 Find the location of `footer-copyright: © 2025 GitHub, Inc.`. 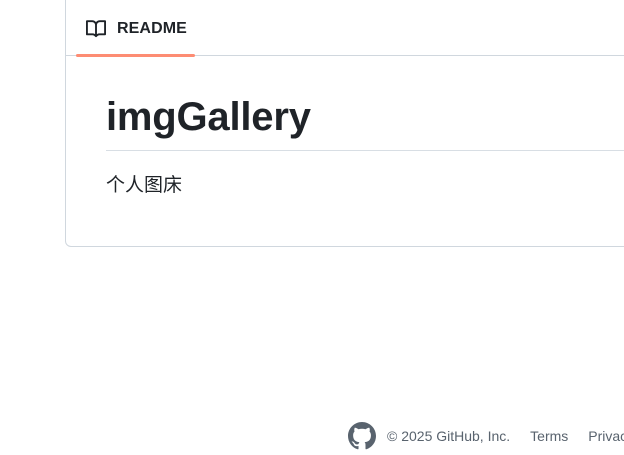

footer-copyright: © 2025 GitHub, Inc. is located at coordinates (449, 436).